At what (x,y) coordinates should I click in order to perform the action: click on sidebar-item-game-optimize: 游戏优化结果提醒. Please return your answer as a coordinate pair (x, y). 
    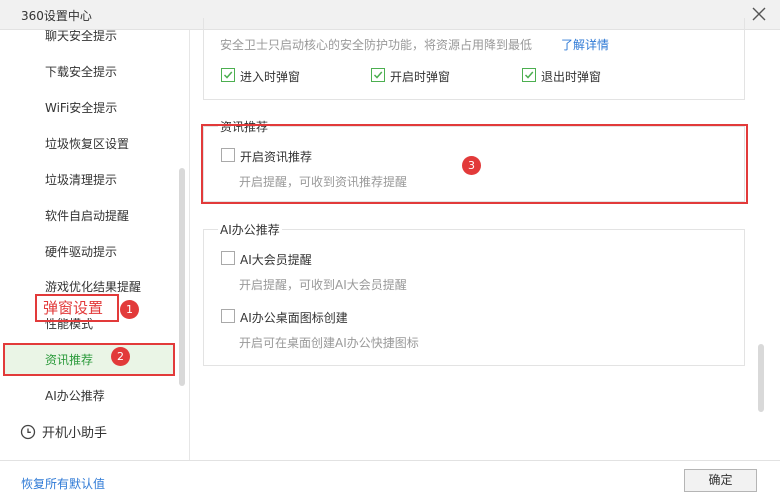
    Looking at the image, I should click on (93, 286).